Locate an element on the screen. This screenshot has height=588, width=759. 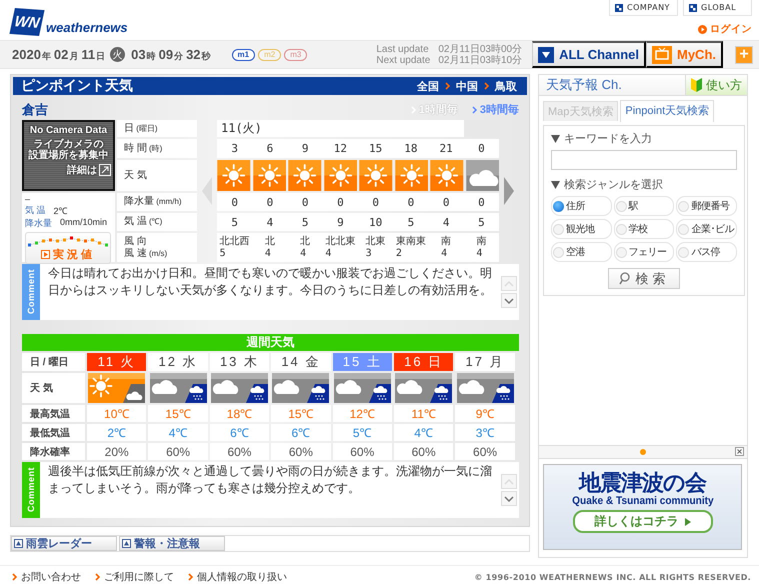
genre-label: 検索ジャンルを選択 is located at coordinates (613, 185).